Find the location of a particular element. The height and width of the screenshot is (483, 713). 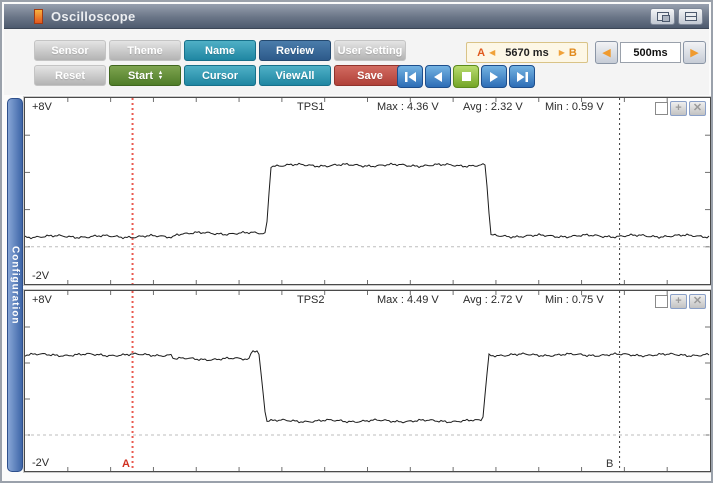

tps2-zoom-button: + is located at coordinates (678, 301).